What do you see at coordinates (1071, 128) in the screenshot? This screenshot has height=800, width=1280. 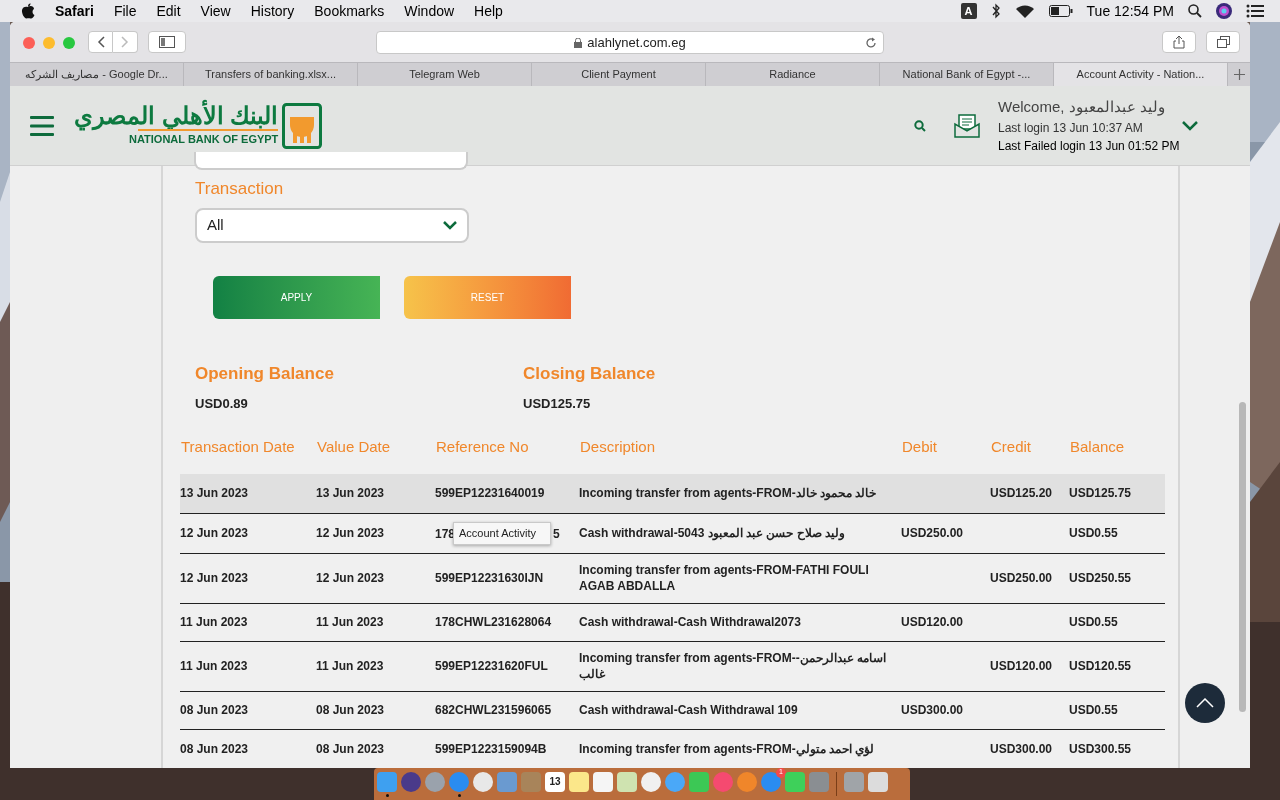 I see `last-login-text: Last login 13 Jun 10:37 AM` at bounding box center [1071, 128].